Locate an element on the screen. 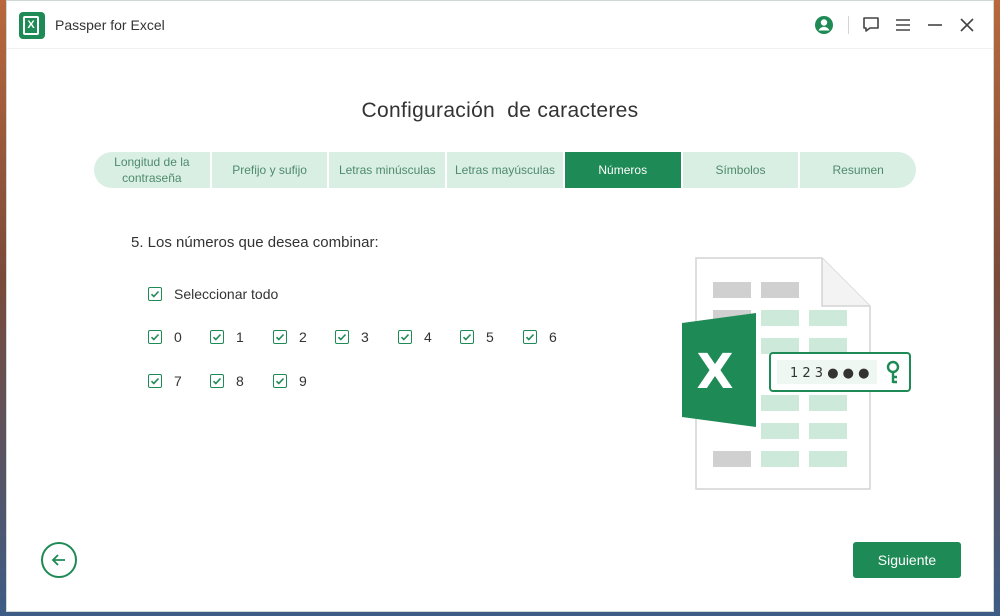 This screenshot has width=1000, height=616. minimize-icon is located at coordinates (935, 25).